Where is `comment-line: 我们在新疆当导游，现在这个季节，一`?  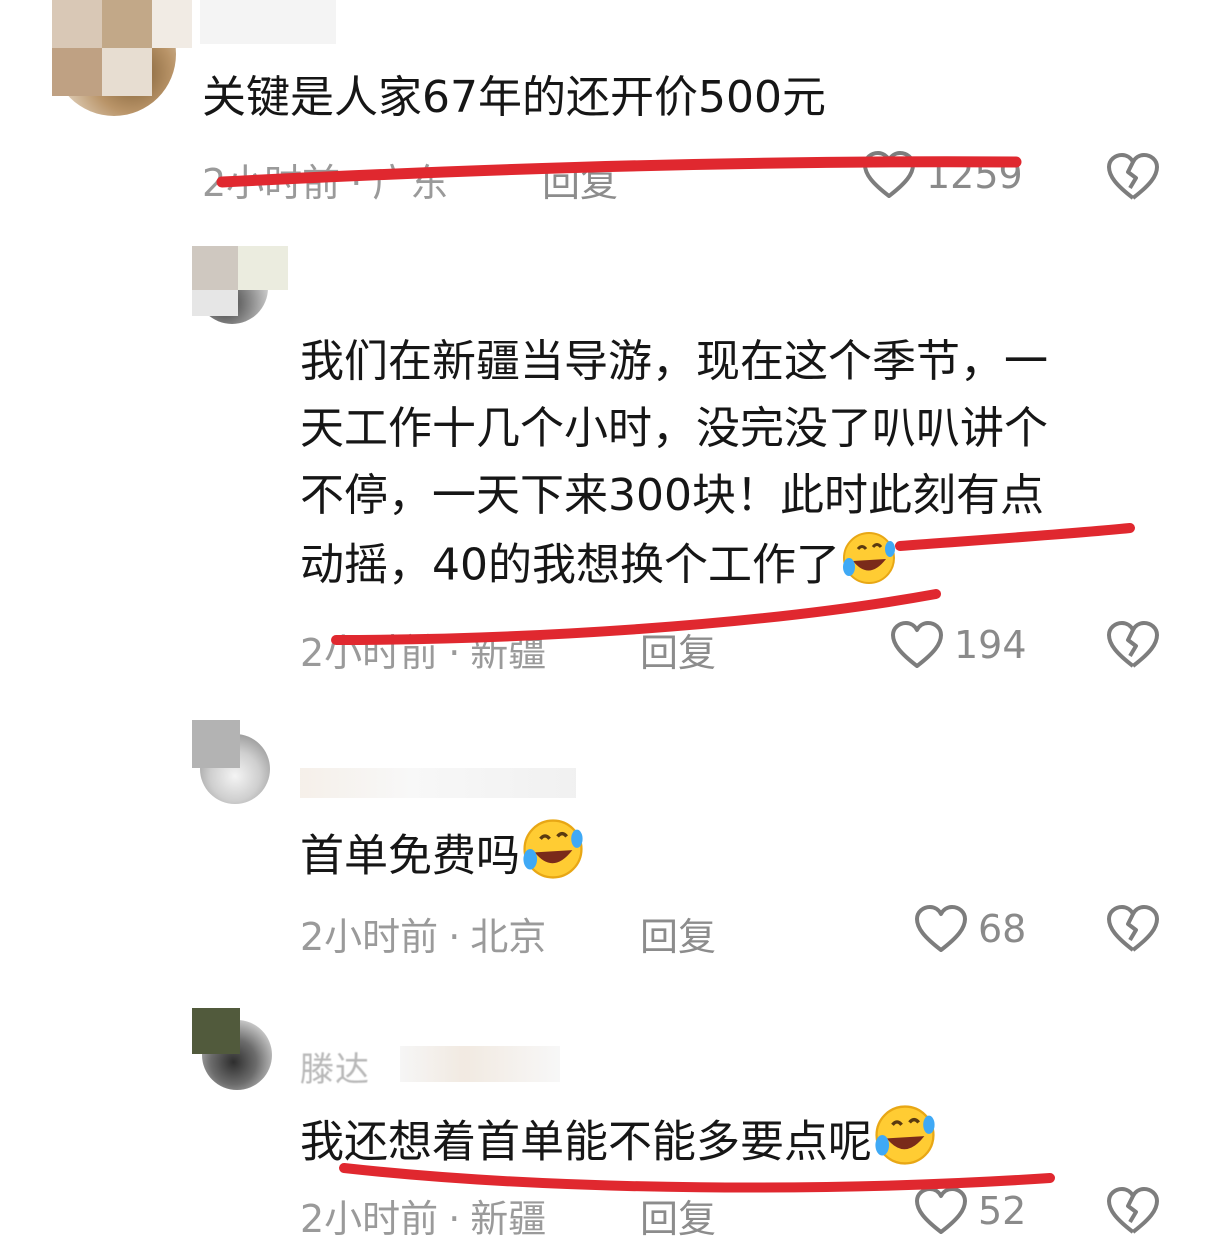 comment-line: 我们在新疆当导游，现在这个季节，一 is located at coordinates (674, 361).